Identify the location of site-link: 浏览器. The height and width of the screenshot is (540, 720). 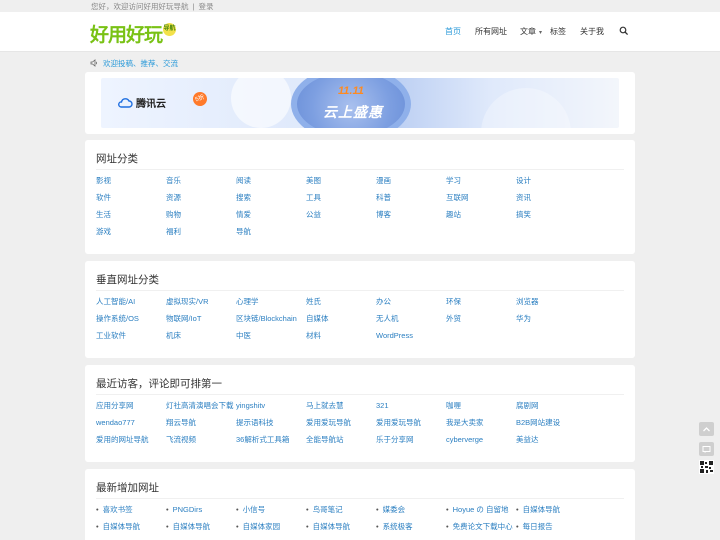
(551, 304).